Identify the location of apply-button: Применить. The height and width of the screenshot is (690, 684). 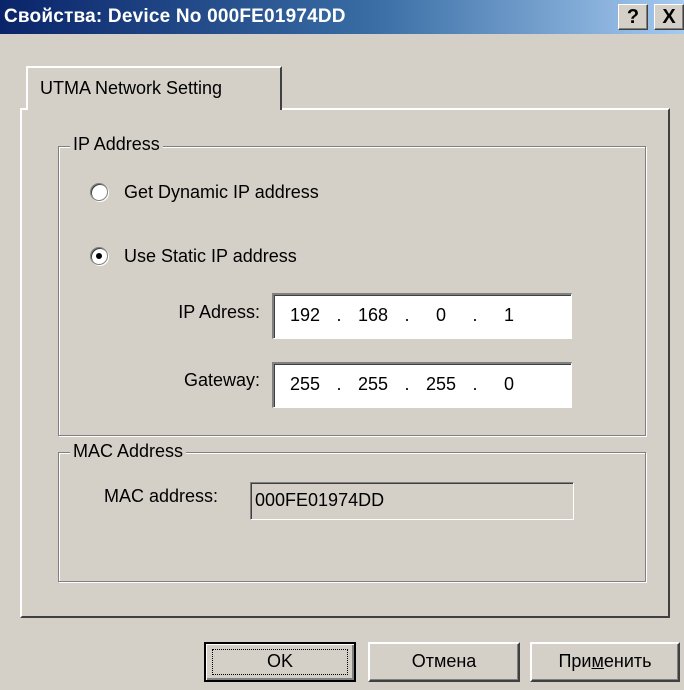
(605, 662).